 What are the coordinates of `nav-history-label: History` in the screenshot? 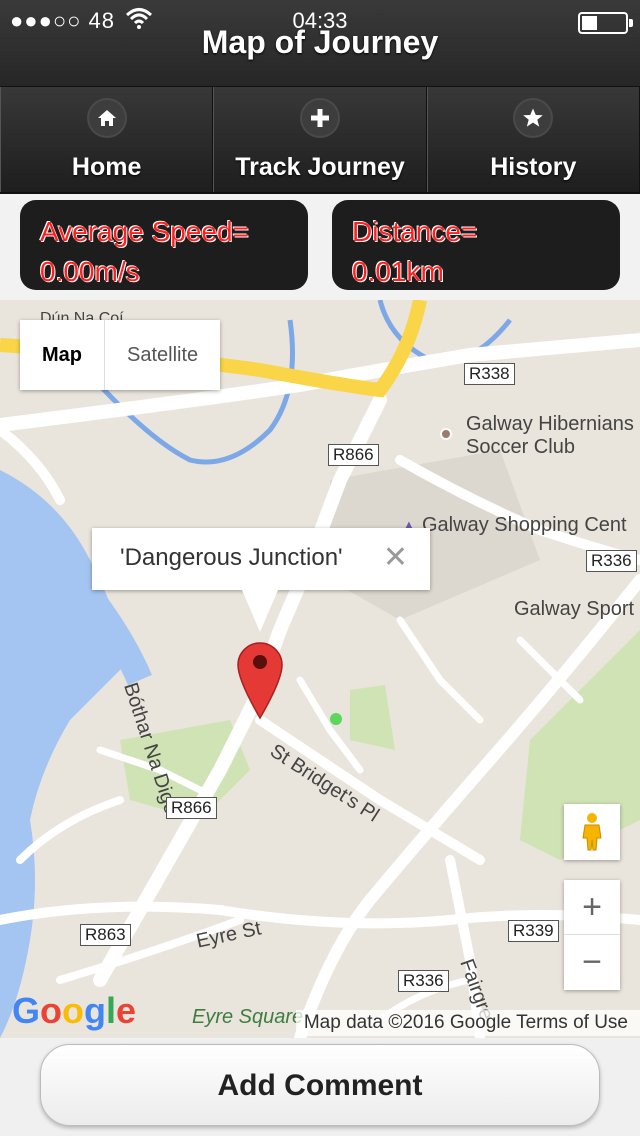 It's located at (533, 167).